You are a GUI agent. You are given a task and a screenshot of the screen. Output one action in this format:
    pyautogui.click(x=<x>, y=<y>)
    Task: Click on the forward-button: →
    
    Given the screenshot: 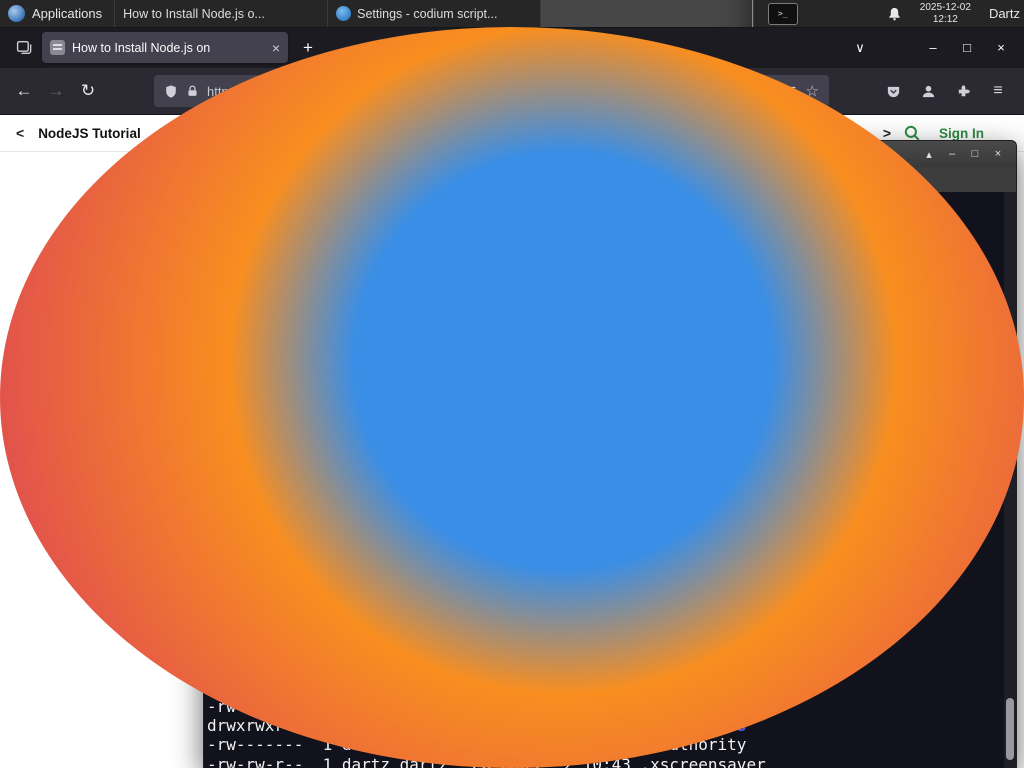 What is the action you would take?
    pyautogui.click(x=56, y=91)
    